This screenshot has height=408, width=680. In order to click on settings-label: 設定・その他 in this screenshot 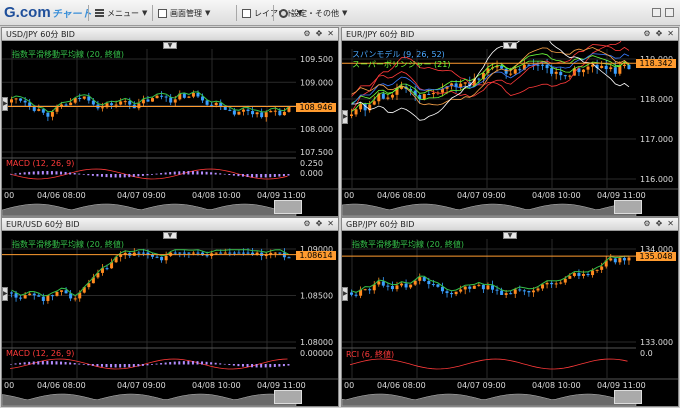, I will do `click(315, 13)`.